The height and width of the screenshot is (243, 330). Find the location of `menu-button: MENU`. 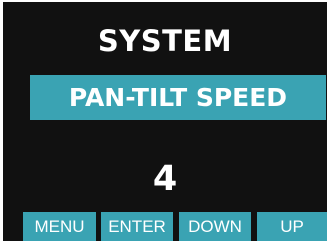

menu-button: MENU is located at coordinates (59, 226).